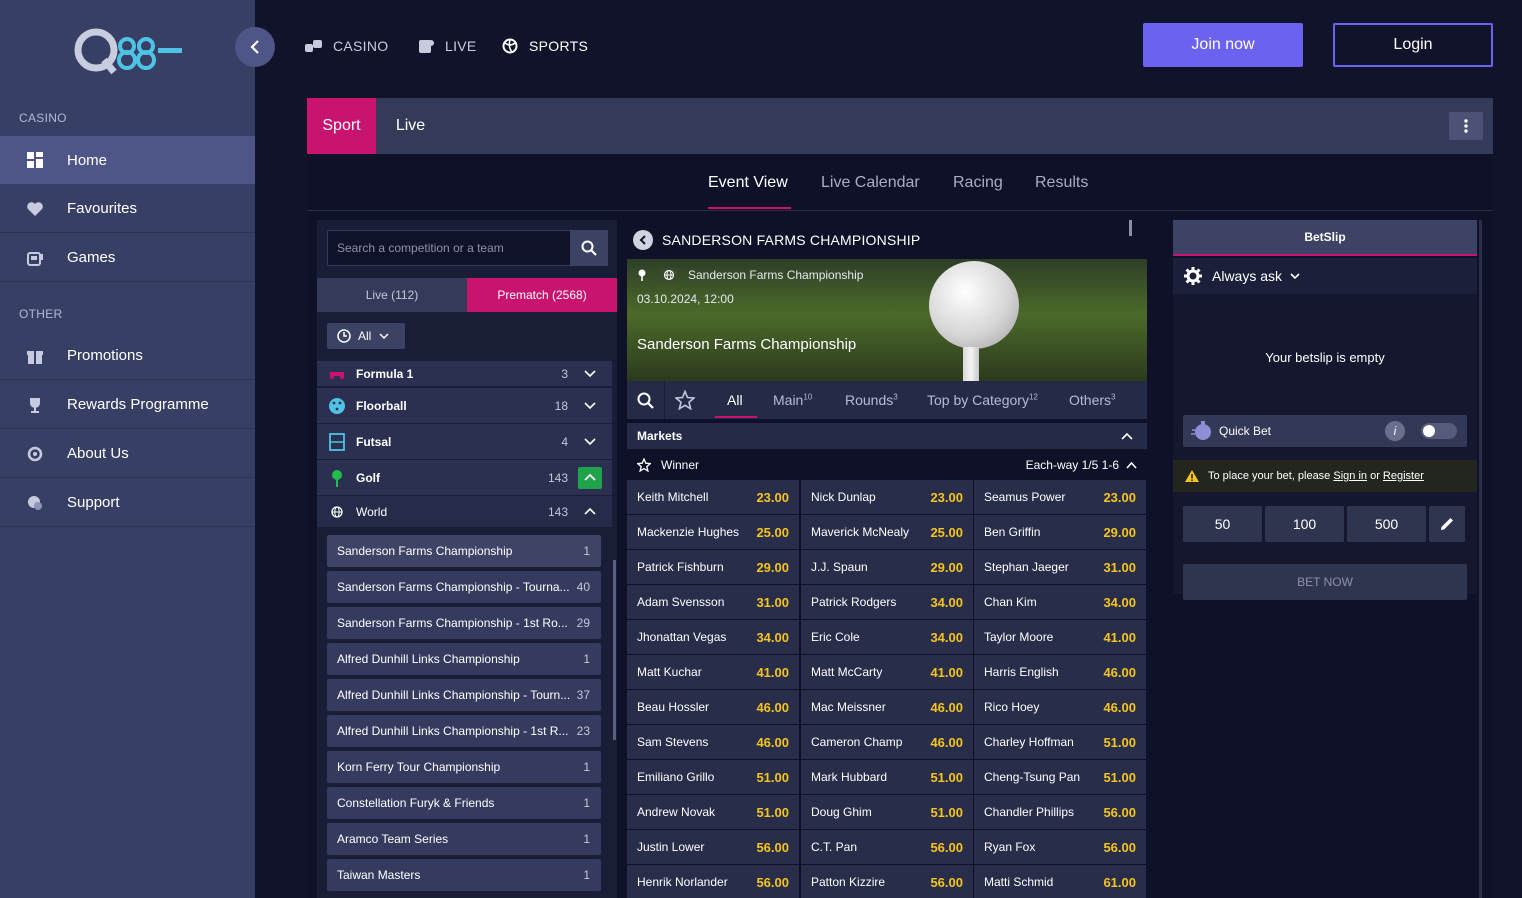  What do you see at coordinates (1061, 183) in the screenshot?
I see `tab-results: Results` at bounding box center [1061, 183].